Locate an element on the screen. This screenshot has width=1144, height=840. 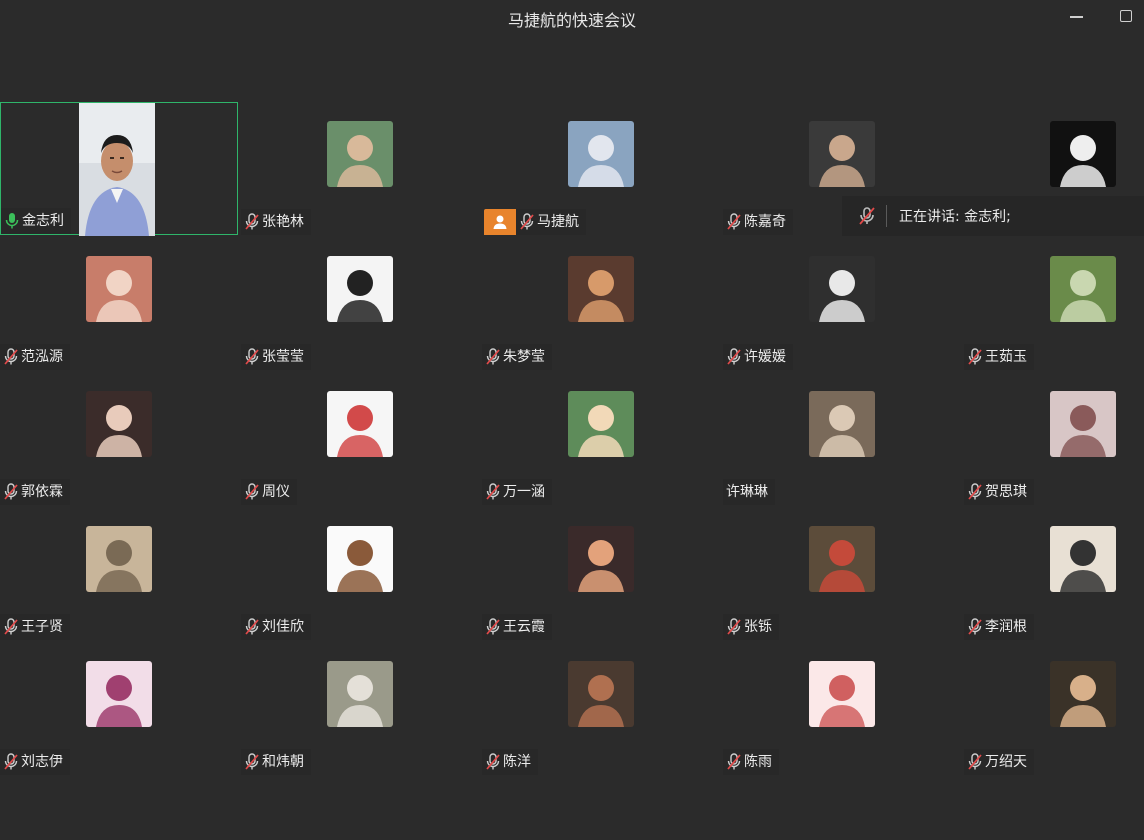
participant-tile: 周仪 is located at coordinates (360, 438).